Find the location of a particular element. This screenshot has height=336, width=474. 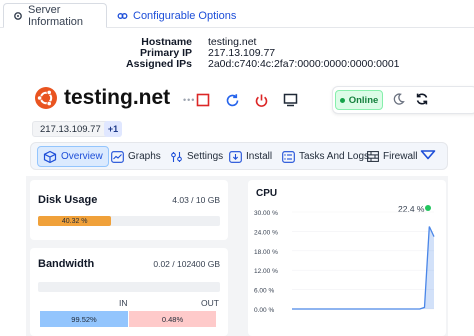

nav-graphs: Graphs is located at coordinates (136, 156).